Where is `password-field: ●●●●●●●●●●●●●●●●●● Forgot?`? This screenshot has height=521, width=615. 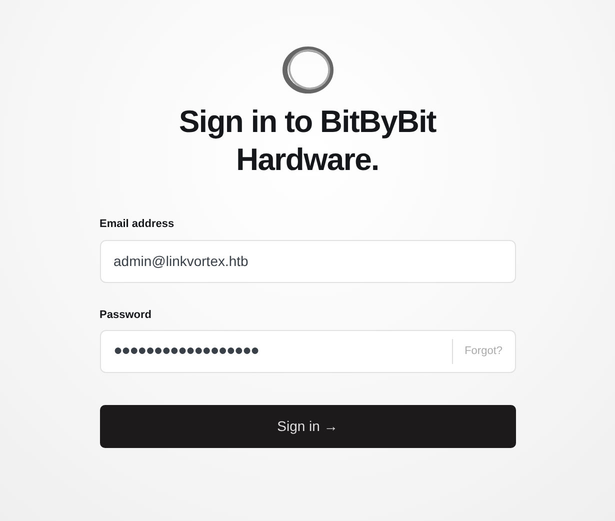
password-field: ●●●●●●●●●●●●●●●●●● Forgot? is located at coordinates (308, 351).